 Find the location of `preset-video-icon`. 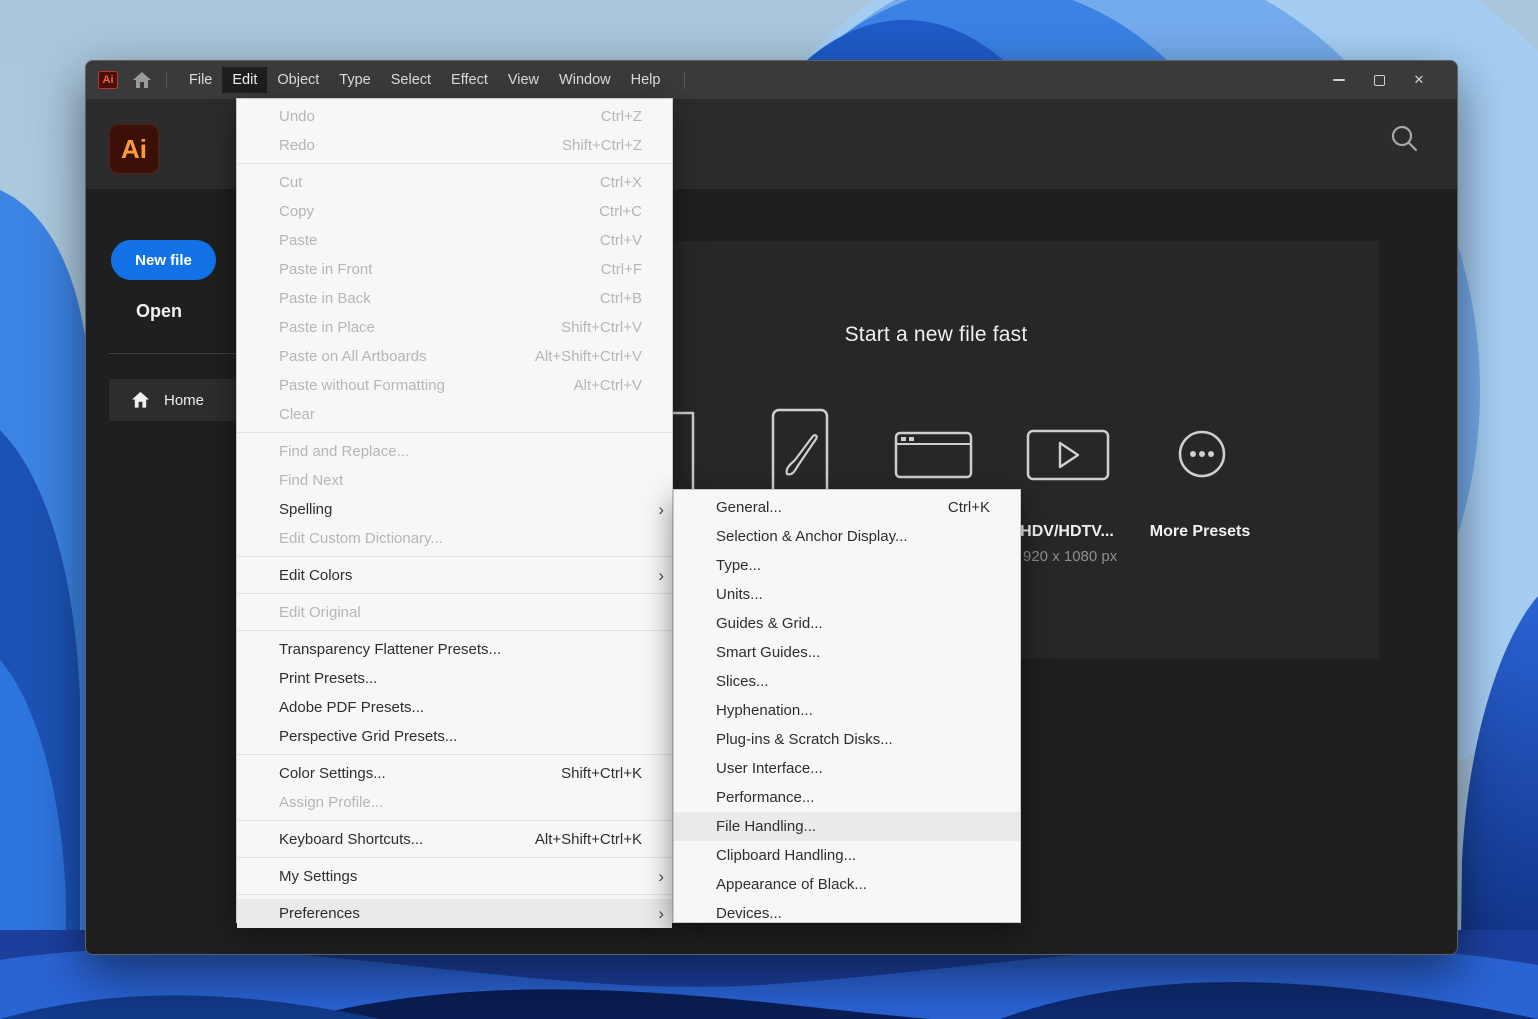

preset-video-icon is located at coordinates (1068, 455).